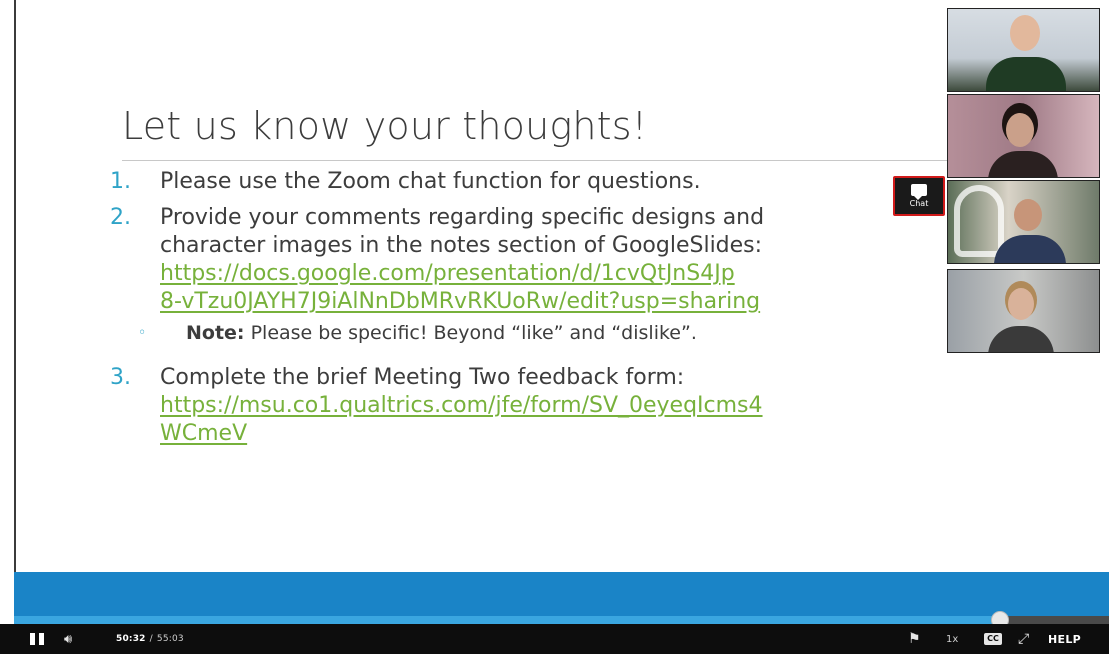 The height and width of the screenshot is (654, 1109). I want to click on help-button: HELP, so click(1064, 639).